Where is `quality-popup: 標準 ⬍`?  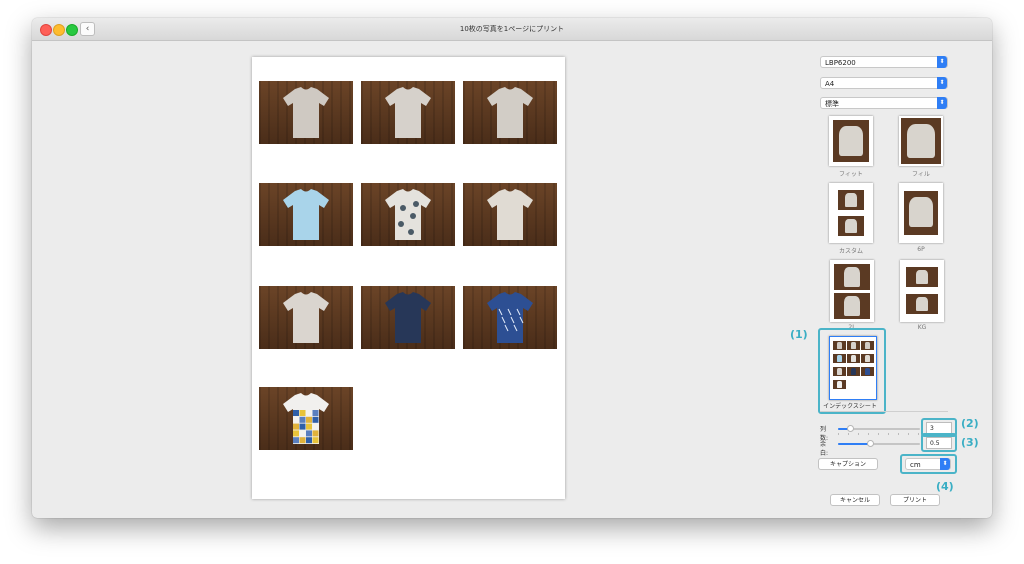 quality-popup: 標準 ⬍ is located at coordinates (884, 103).